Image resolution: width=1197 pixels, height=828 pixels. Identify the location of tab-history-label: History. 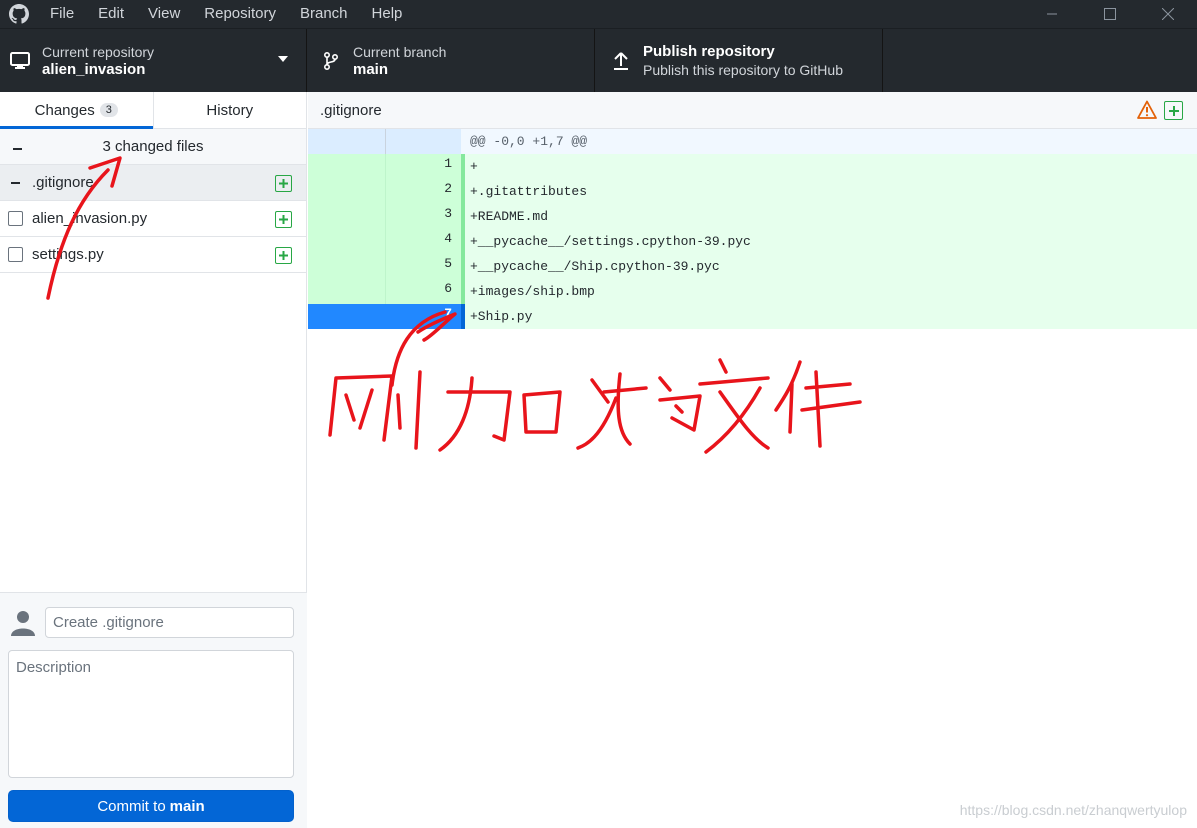
(230, 110).